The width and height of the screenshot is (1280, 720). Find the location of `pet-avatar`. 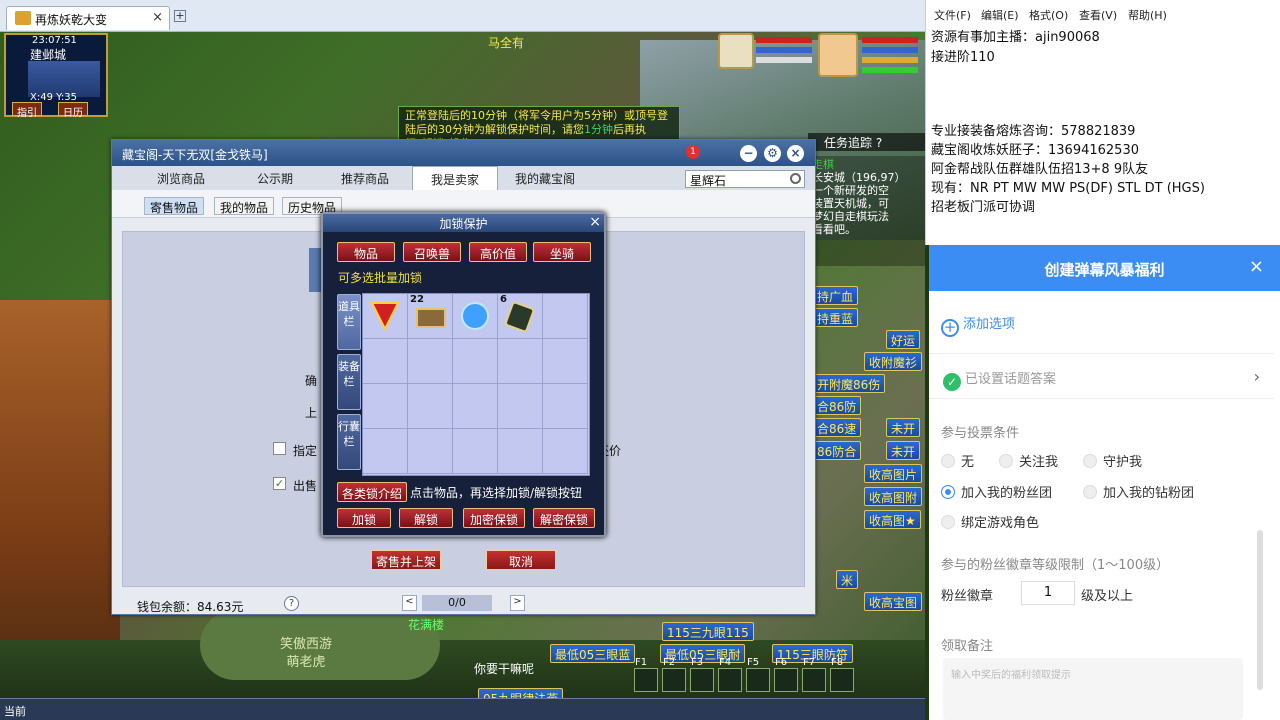

pet-avatar is located at coordinates (736, 51).